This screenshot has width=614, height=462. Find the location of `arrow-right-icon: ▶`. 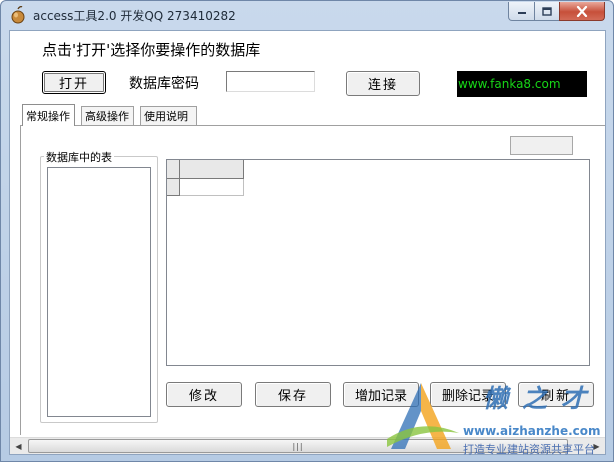

arrow-right-icon: ▶ is located at coordinates (596, 446).